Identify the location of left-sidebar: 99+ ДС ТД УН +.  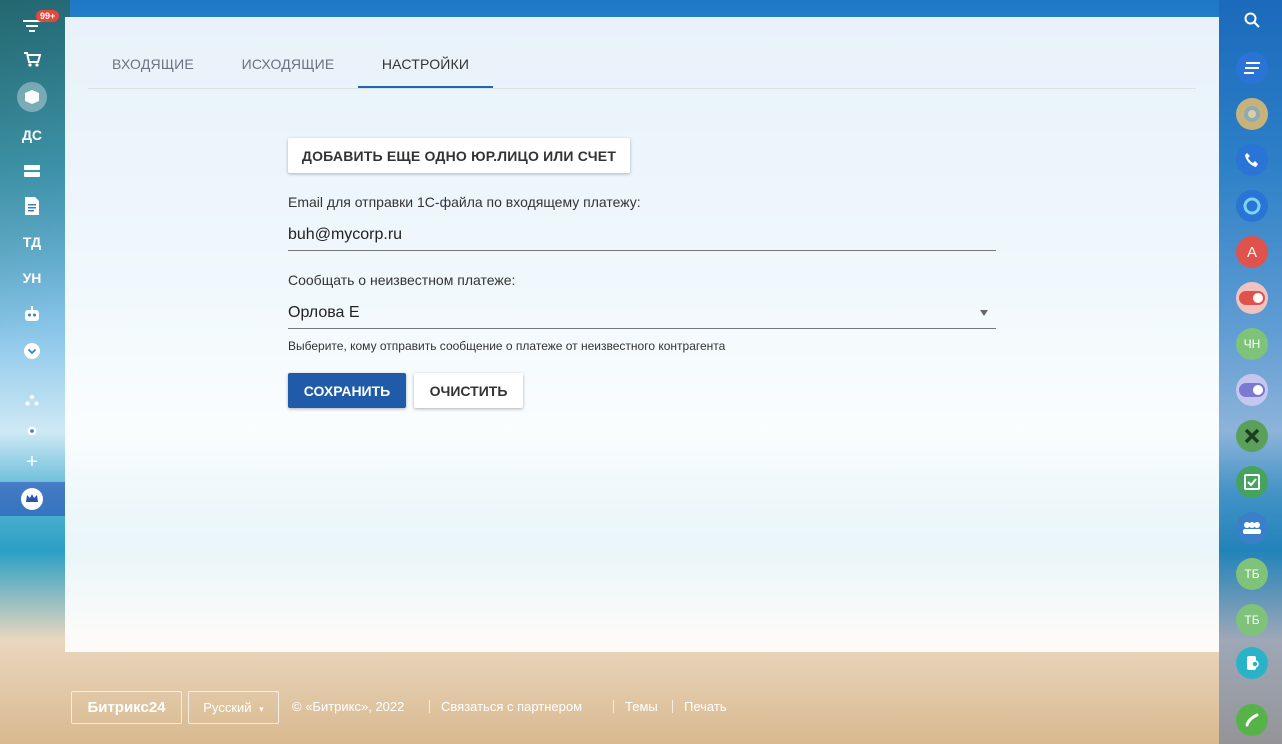
(32, 372).